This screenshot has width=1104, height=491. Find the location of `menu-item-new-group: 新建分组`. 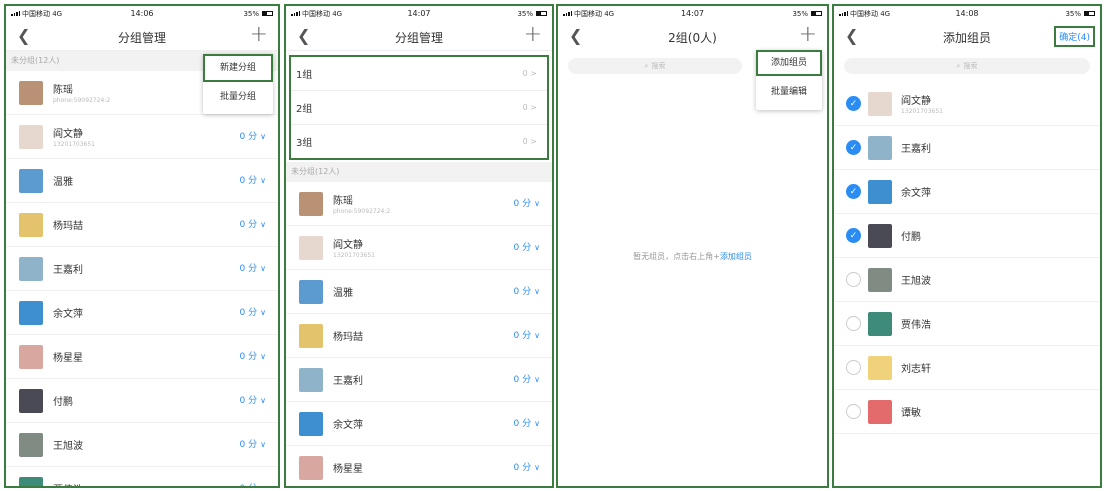

menu-item-new-group: 新建分组 is located at coordinates (238, 68).